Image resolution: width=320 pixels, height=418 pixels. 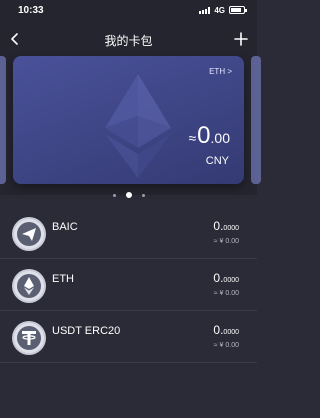 I want to click on asset-row-usdt: USDT ERC20 0. 0000 ≈ ¥ 0.00, so click(x=128, y=337).